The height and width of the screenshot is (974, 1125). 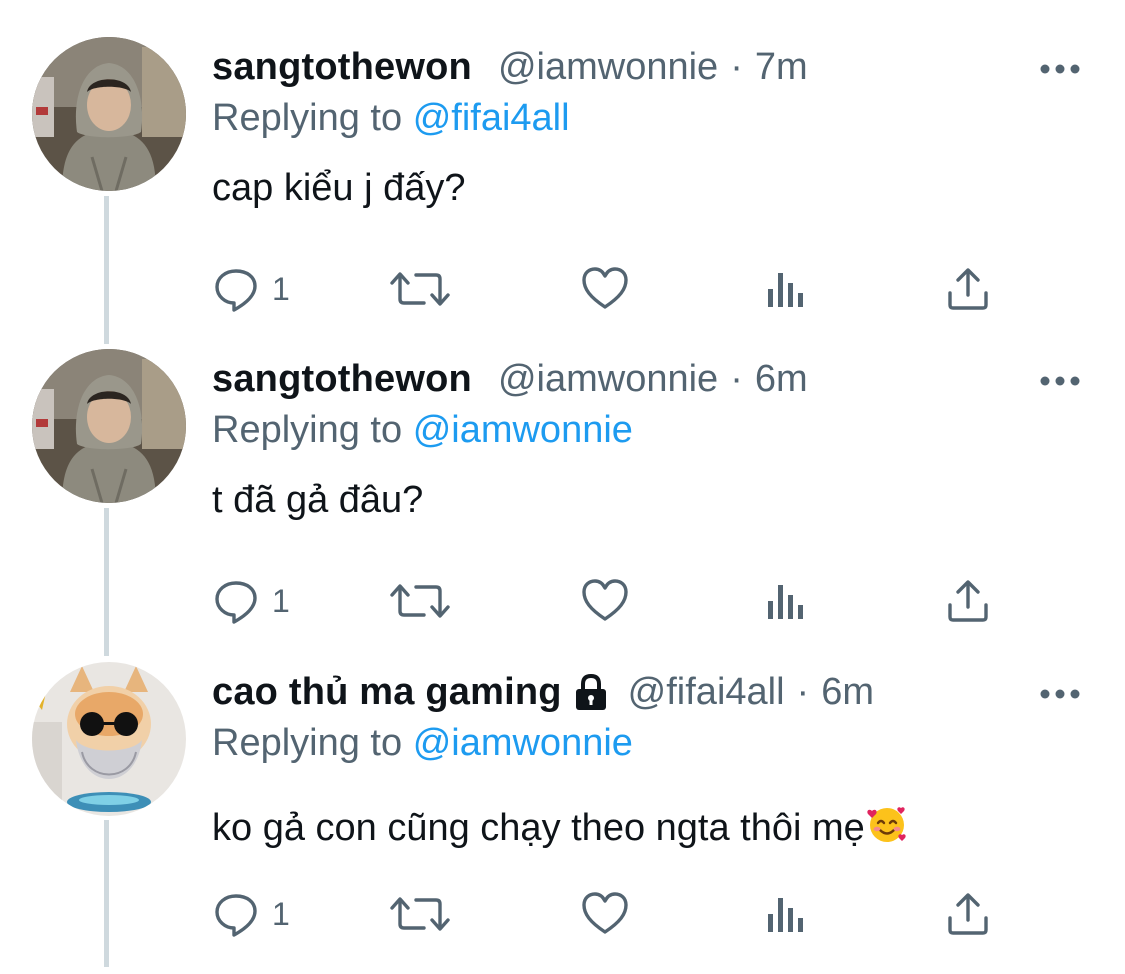 I want to click on tweet-header: sangtothewon @iamwonnie · 6m, so click(x=510, y=379).